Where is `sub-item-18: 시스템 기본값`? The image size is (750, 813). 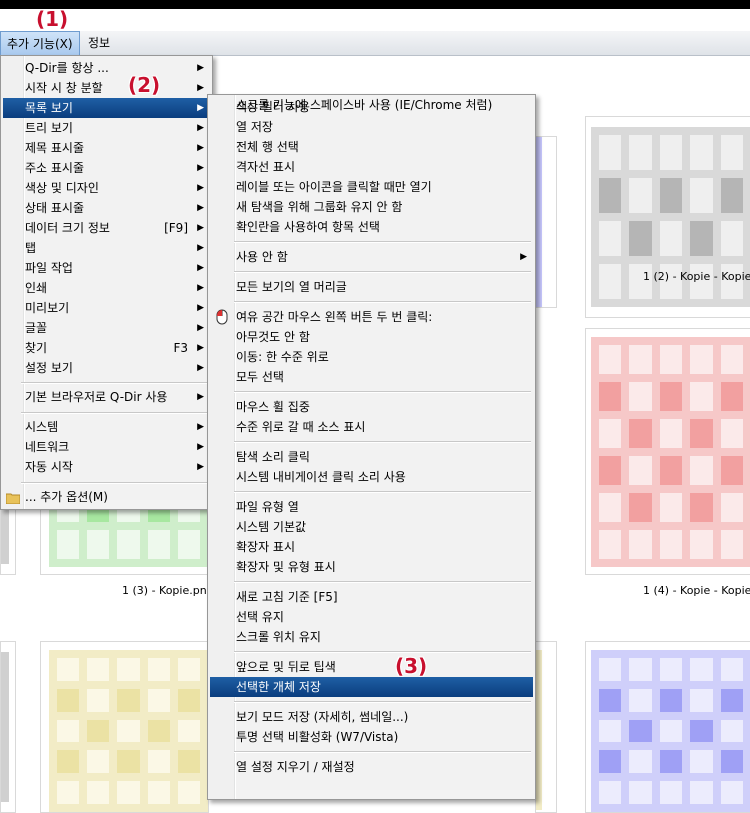 sub-item-18: 시스템 기본값 is located at coordinates (371, 527).